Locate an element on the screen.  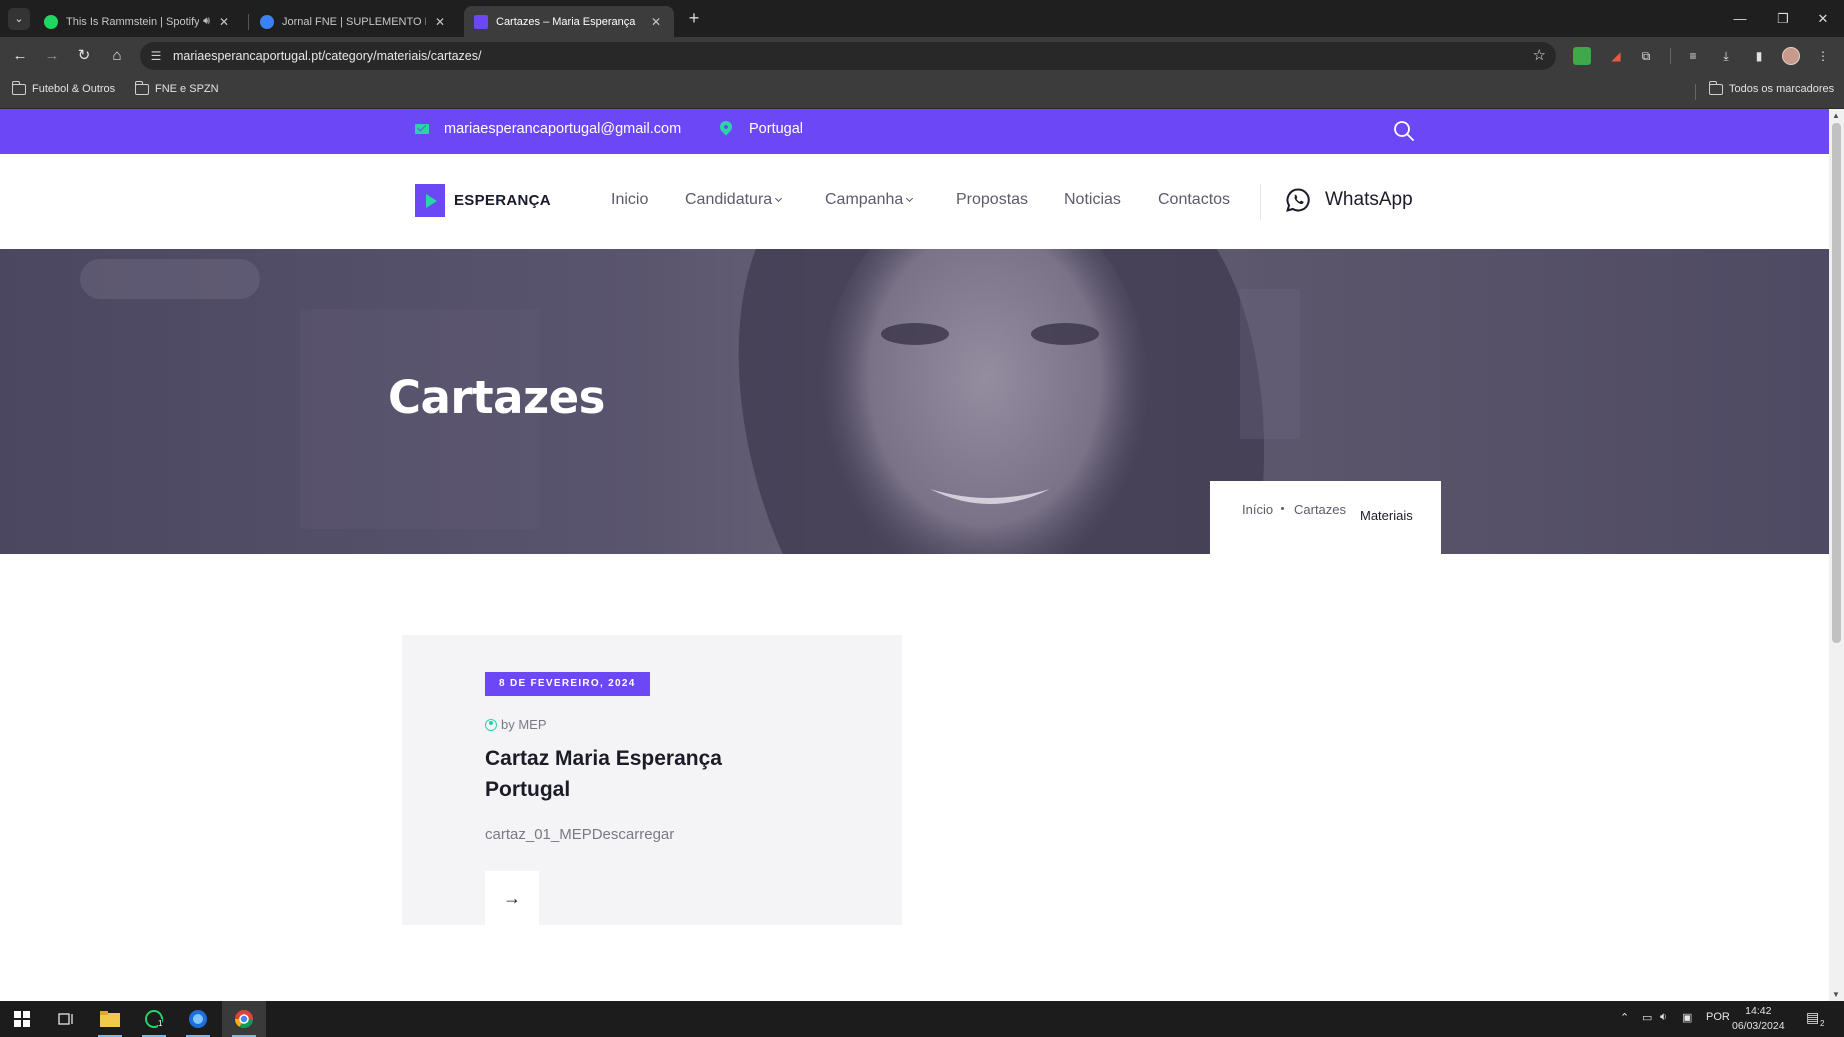
contact-email: mariaesperancaportugal@gmail.com is located at coordinates (548, 129).